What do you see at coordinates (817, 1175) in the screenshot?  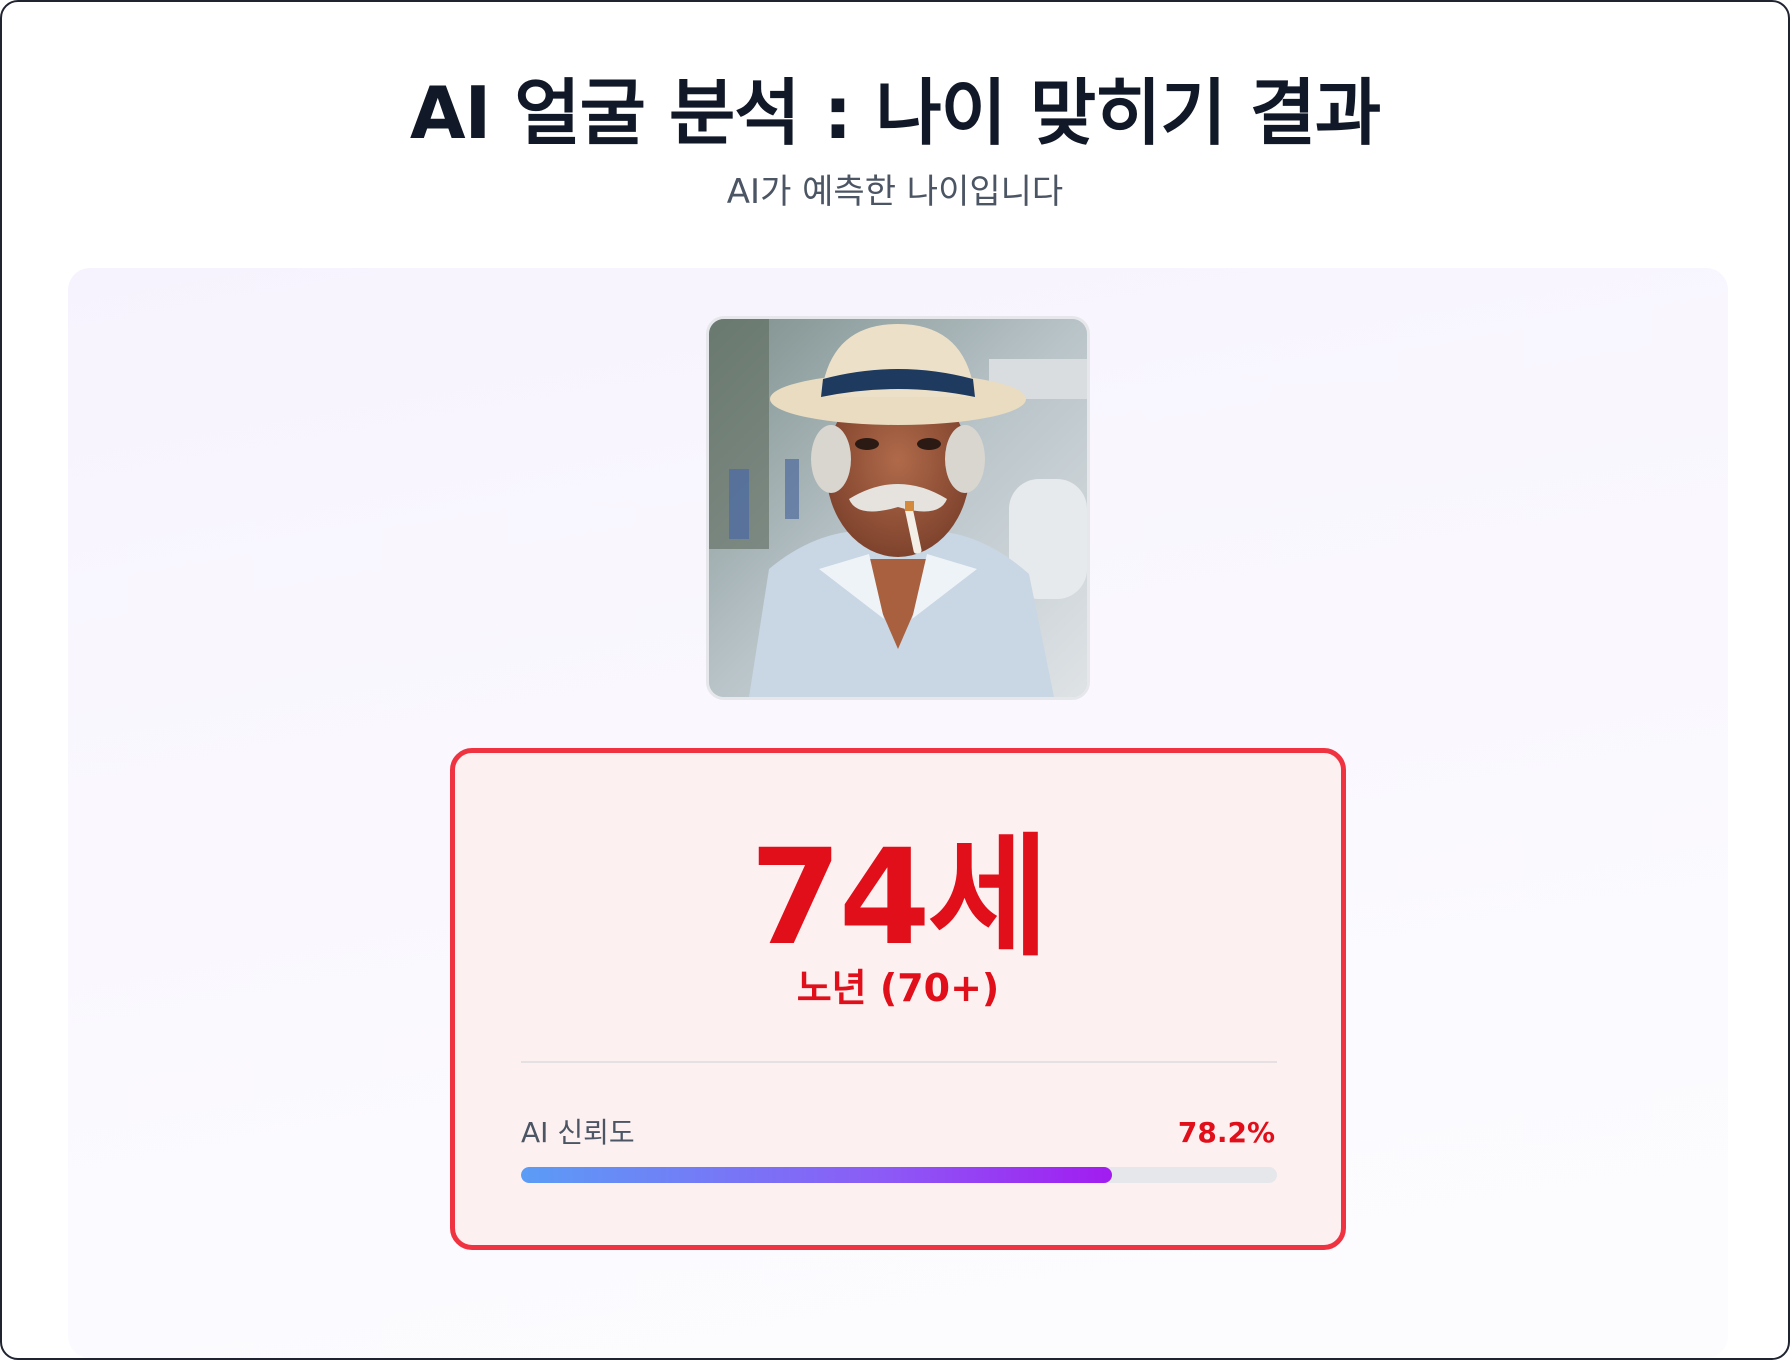 I see `confidence-bar-fill` at bounding box center [817, 1175].